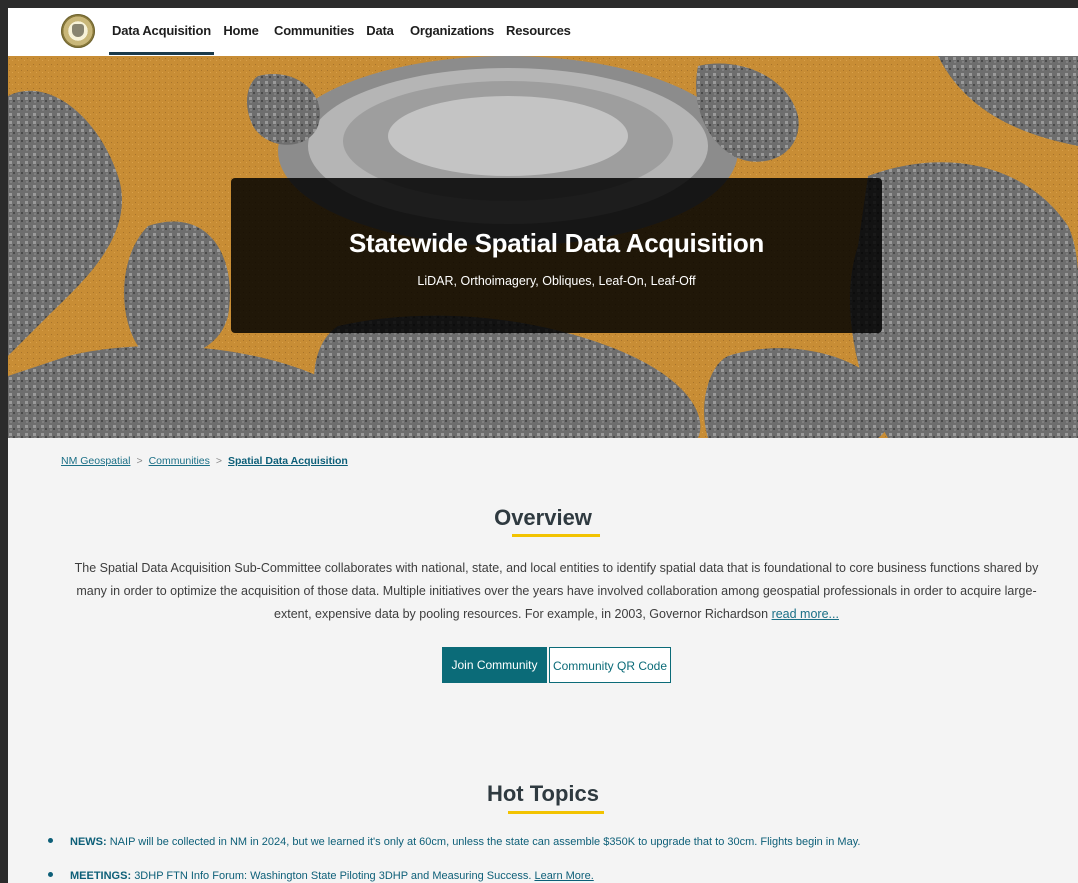  What do you see at coordinates (494, 665) in the screenshot?
I see `join-community-button: Join Community` at bounding box center [494, 665].